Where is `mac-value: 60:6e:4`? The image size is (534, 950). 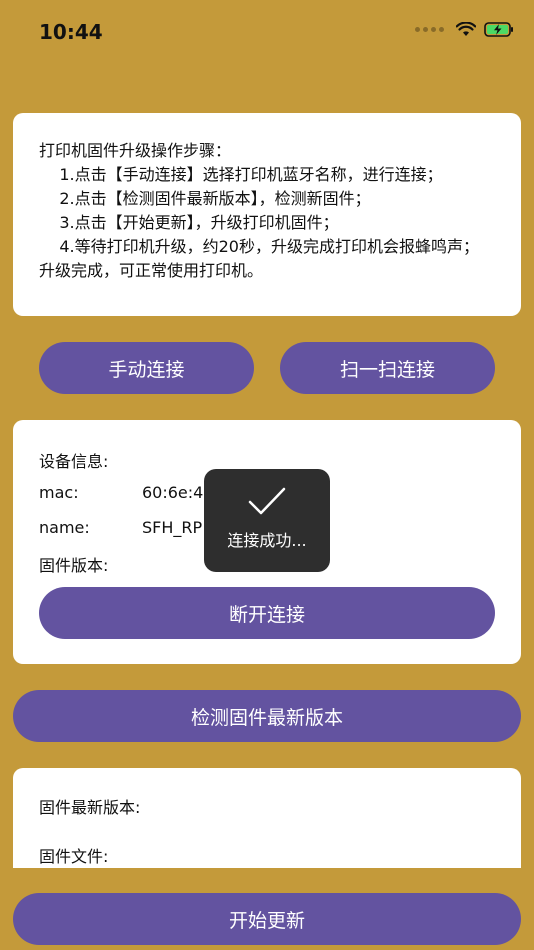 mac-value: 60:6e:4 is located at coordinates (173, 492).